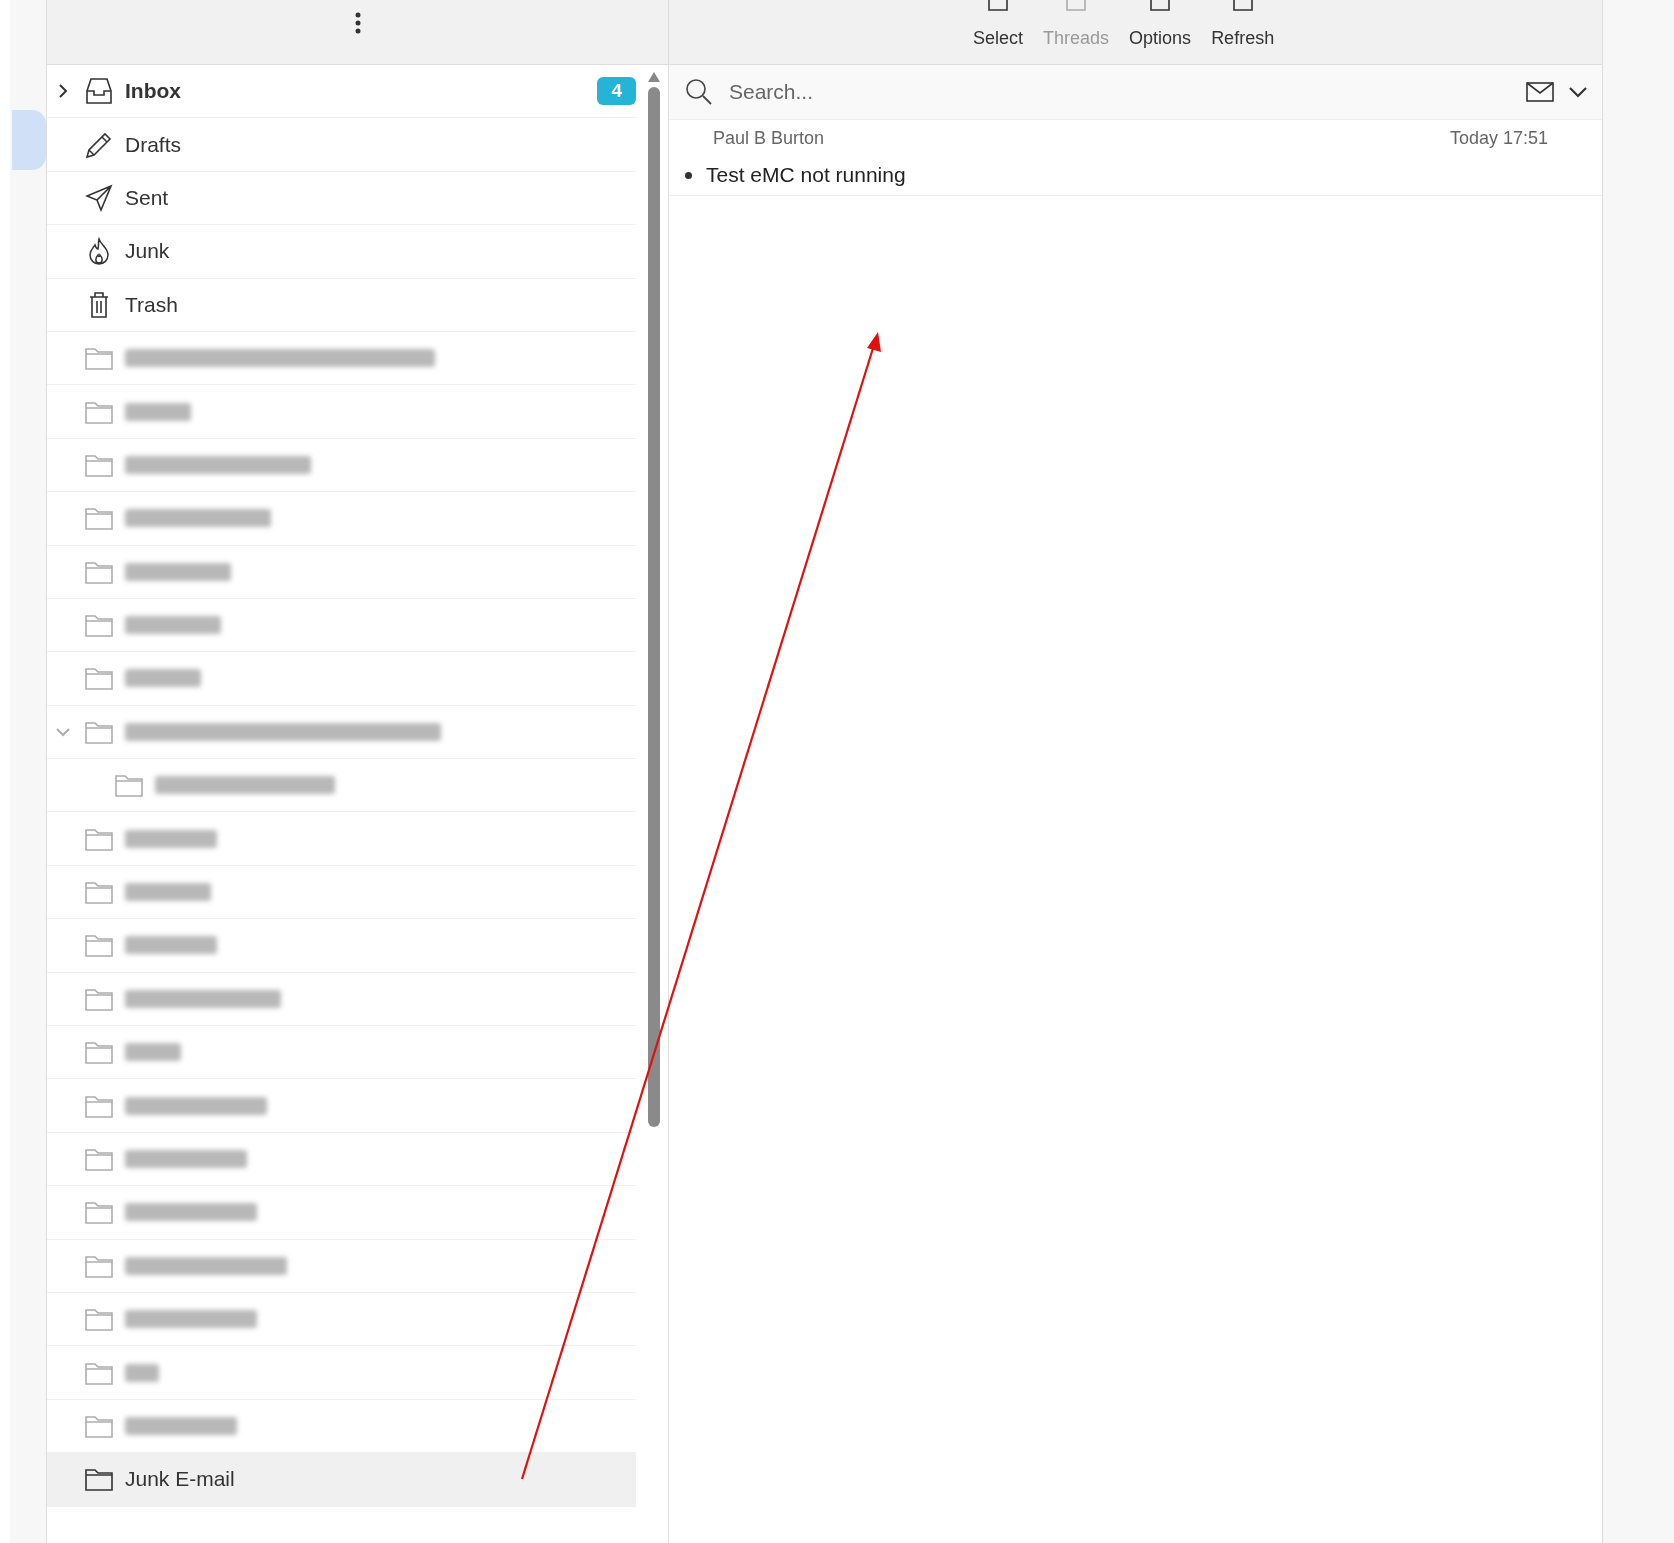 Image resolution: width=1674 pixels, height=1543 pixels. Describe the element at coordinates (699, 92) in the screenshot. I see `search-icon` at that location.